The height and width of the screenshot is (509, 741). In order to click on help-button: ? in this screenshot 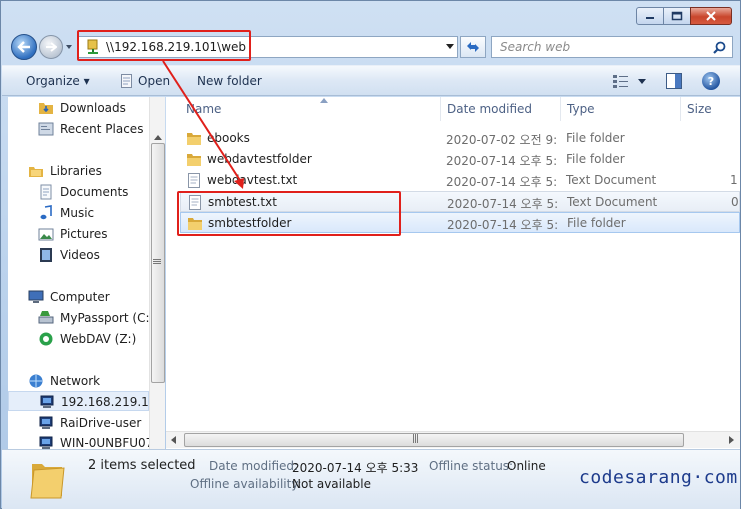, I will do `click(711, 81)`.